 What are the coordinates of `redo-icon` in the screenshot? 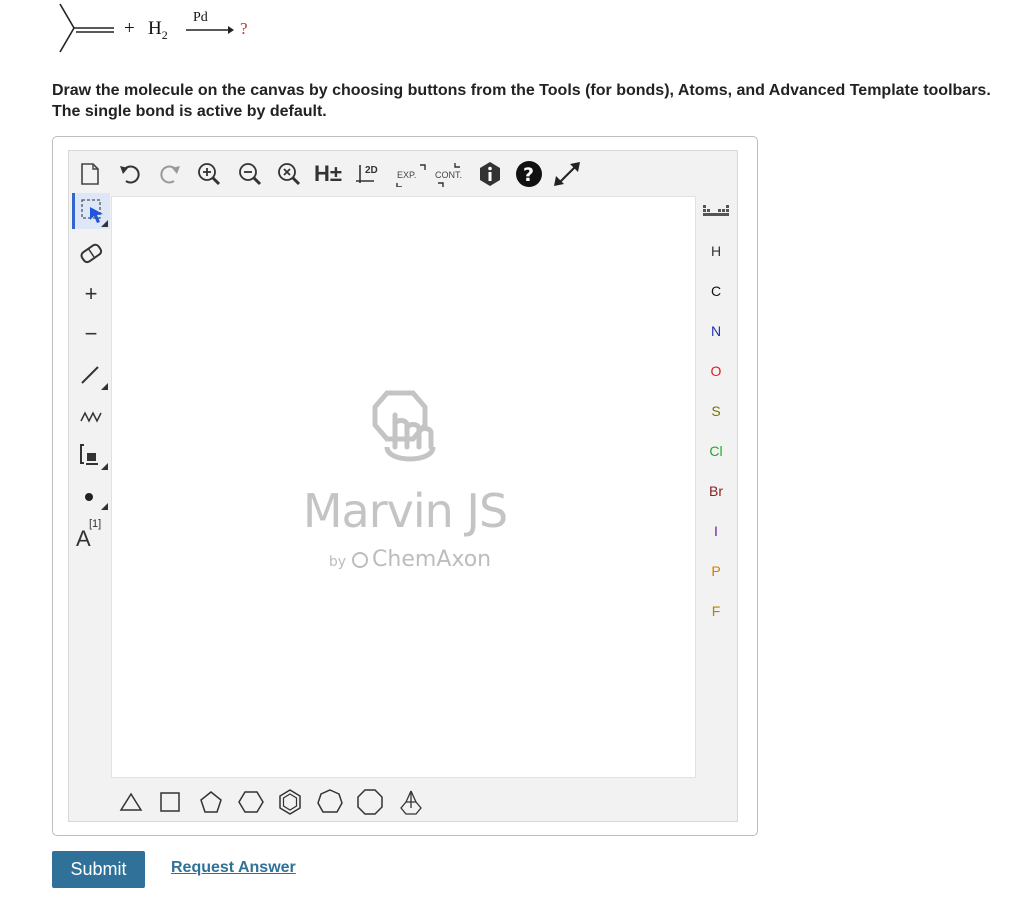 It's located at (170, 174).